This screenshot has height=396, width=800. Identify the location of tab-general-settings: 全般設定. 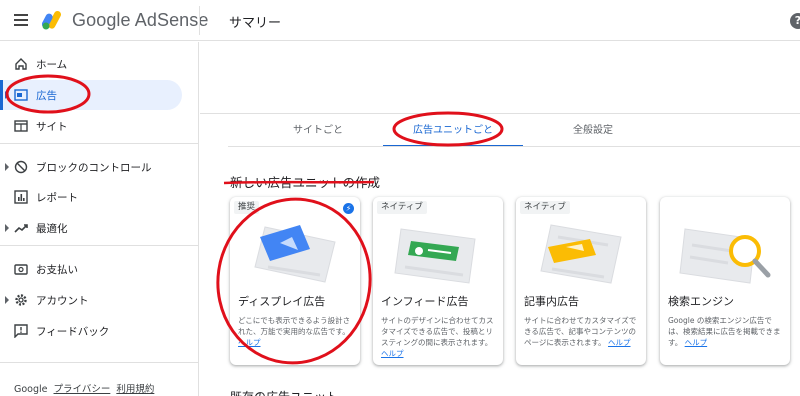
(593, 131).